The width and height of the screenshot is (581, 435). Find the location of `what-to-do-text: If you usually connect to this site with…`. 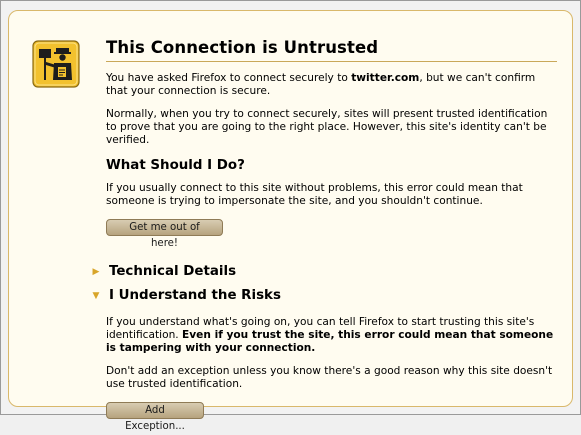

what-to-do-text: If you usually connect to this site with… is located at coordinates (314, 194).